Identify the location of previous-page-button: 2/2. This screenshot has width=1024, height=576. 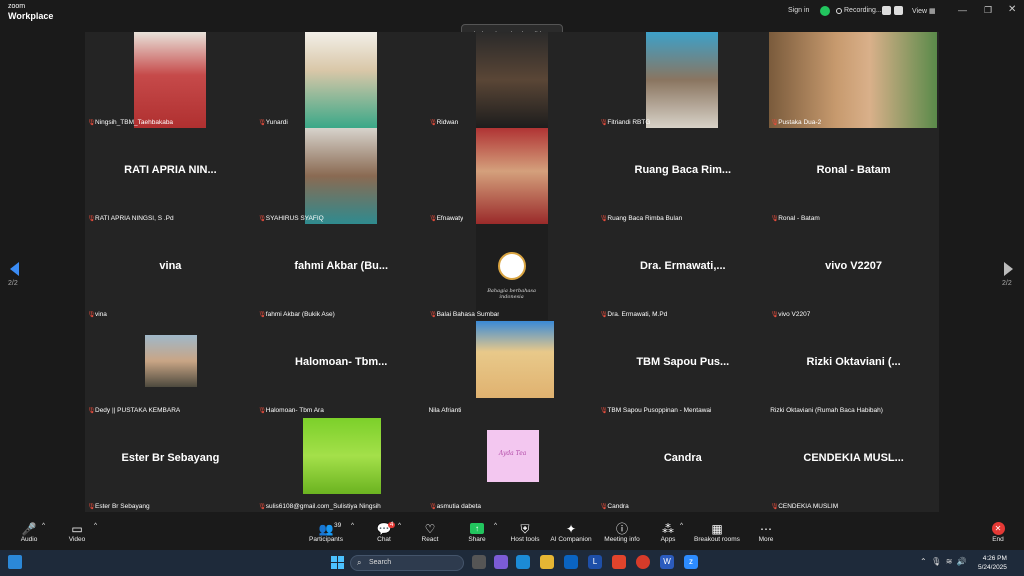
(13, 274).